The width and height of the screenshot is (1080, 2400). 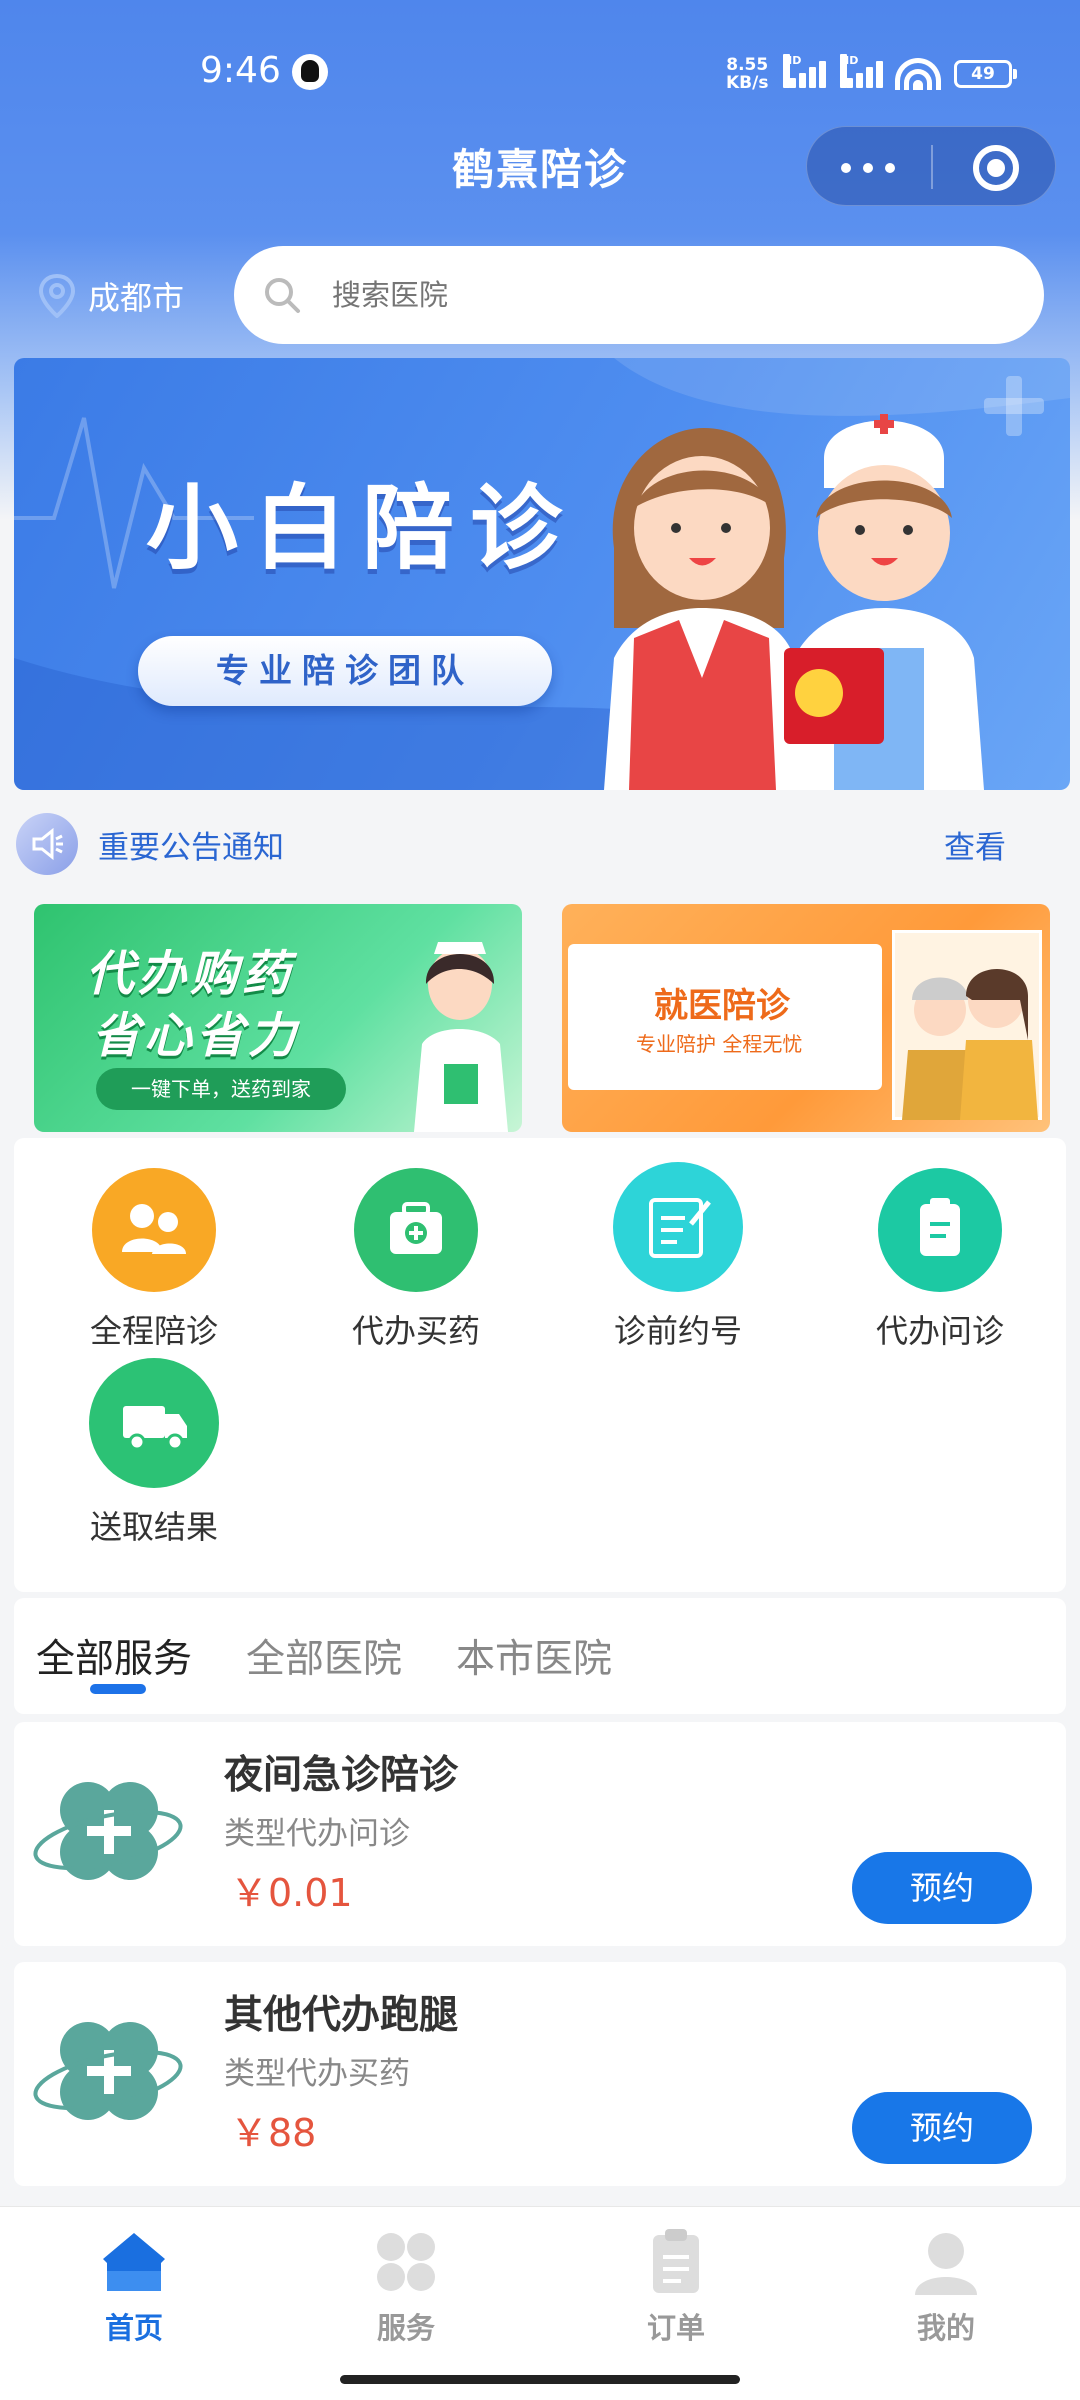 What do you see at coordinates (282, 295) in the screenshot?
I see `search-icon` at bounding box center [282, 295].